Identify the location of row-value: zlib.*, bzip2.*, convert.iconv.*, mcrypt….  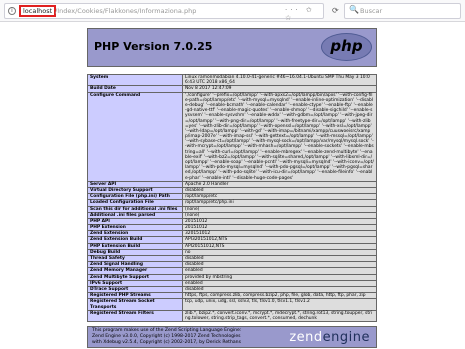
(279, 316).